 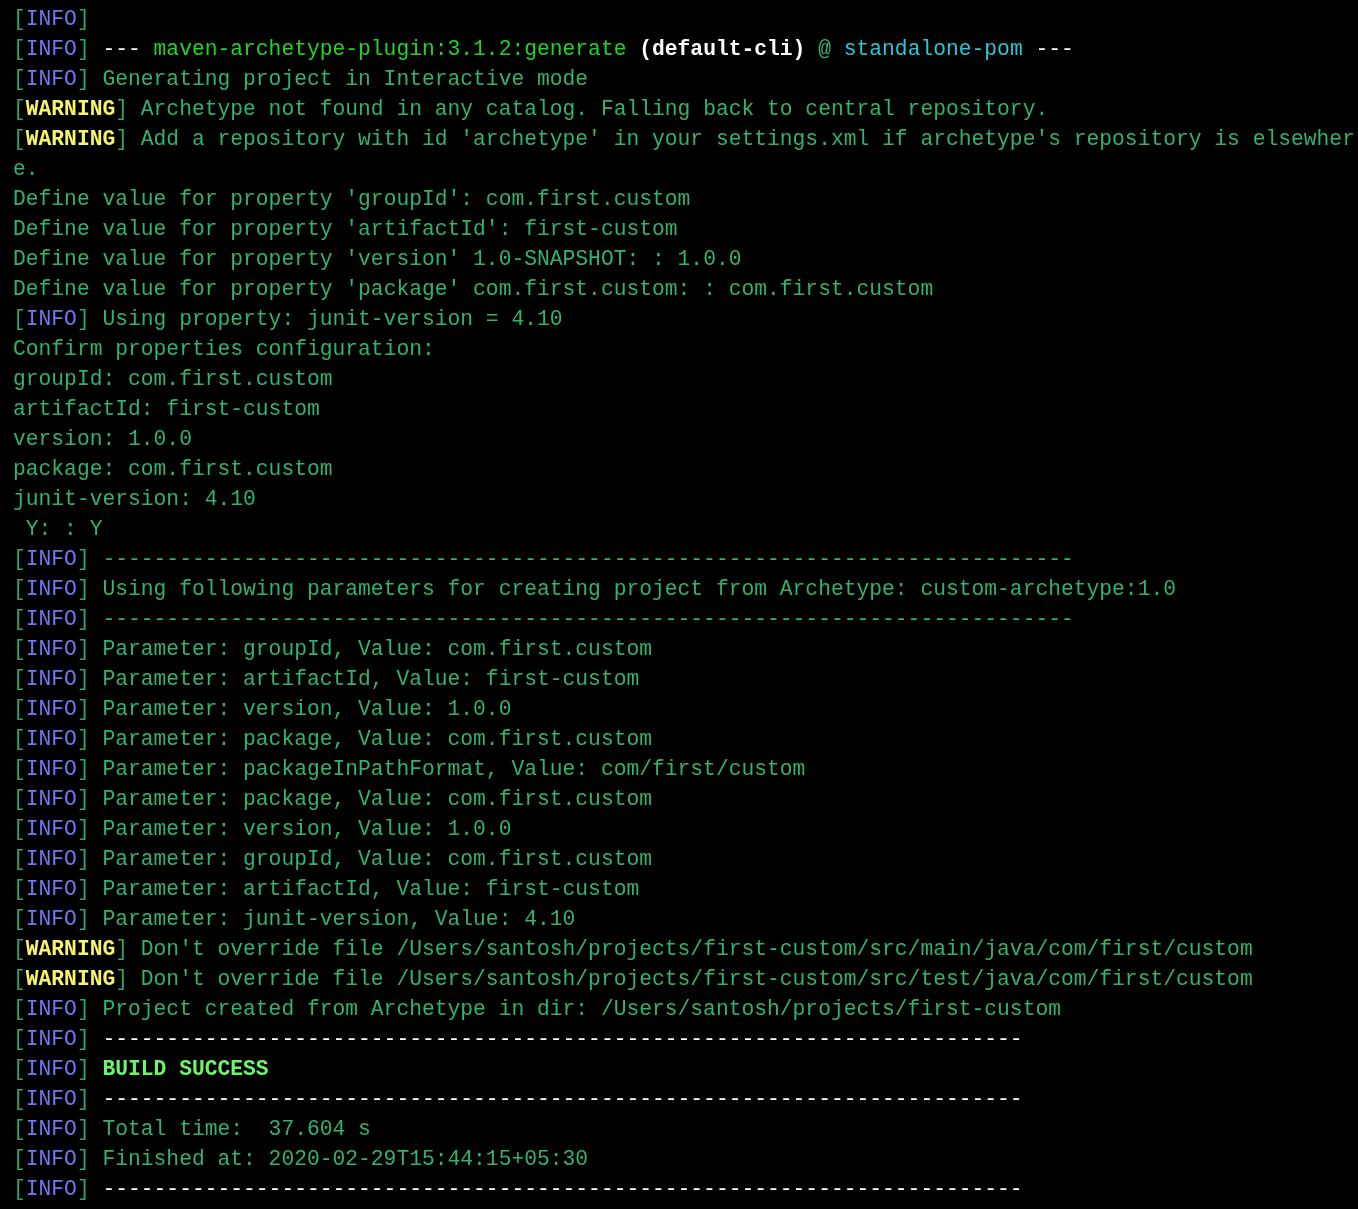 I want to click on log-message: Using property: junit-version = 4.10, so click(x=332, y=319).